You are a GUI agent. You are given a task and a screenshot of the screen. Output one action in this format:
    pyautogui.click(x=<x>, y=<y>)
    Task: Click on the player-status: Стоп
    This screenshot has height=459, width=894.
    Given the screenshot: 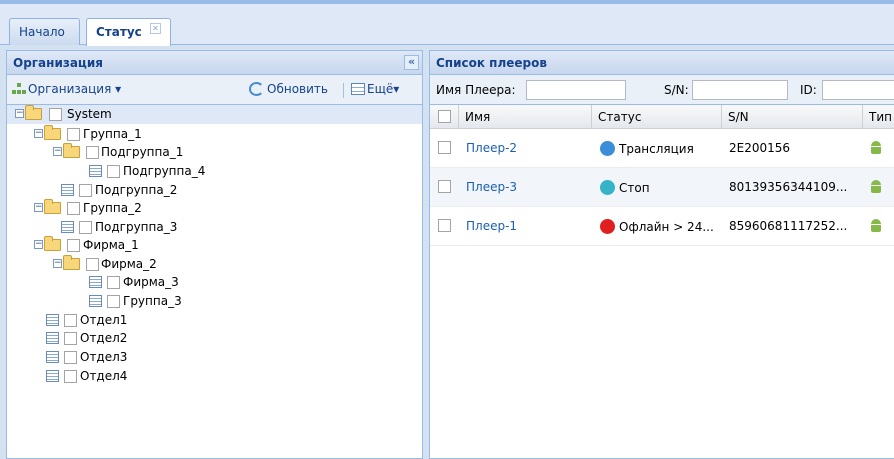 What is the action you would take?
    pyautogui.click(x=625, y=187)
    